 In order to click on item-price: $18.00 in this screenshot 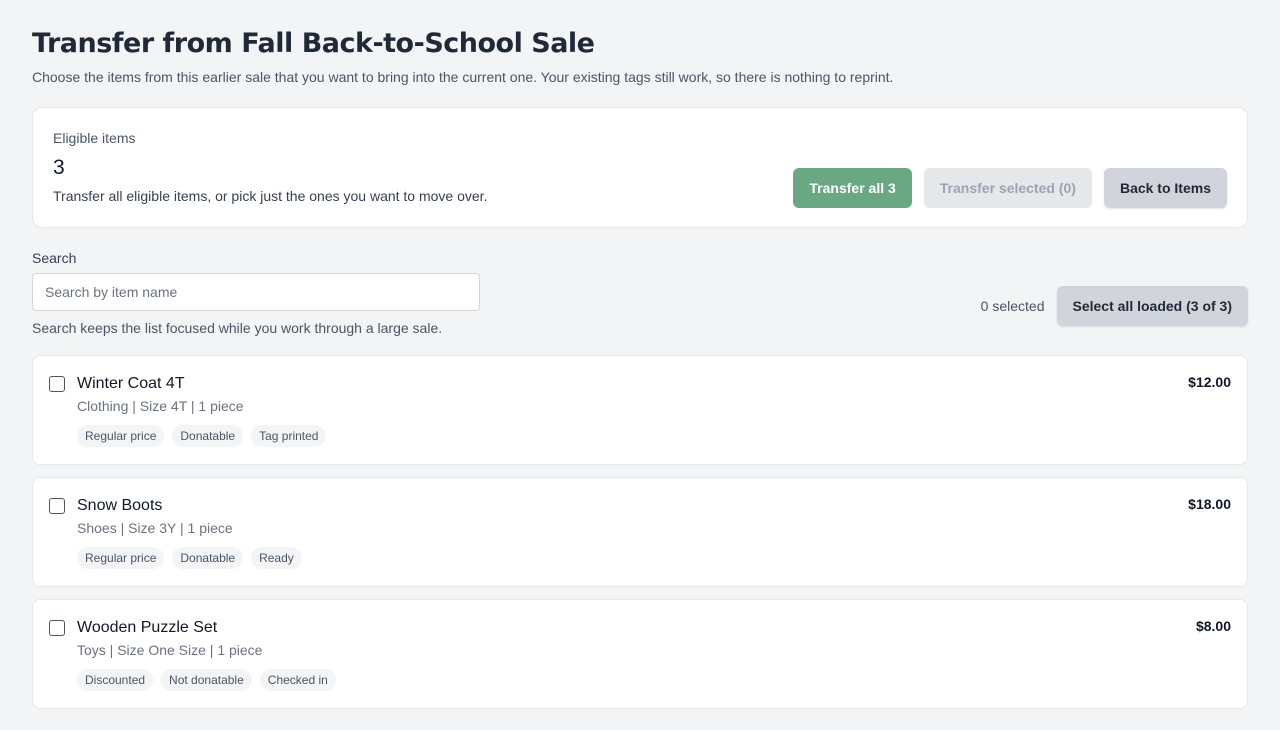, I will do `click(1209, 504)`.